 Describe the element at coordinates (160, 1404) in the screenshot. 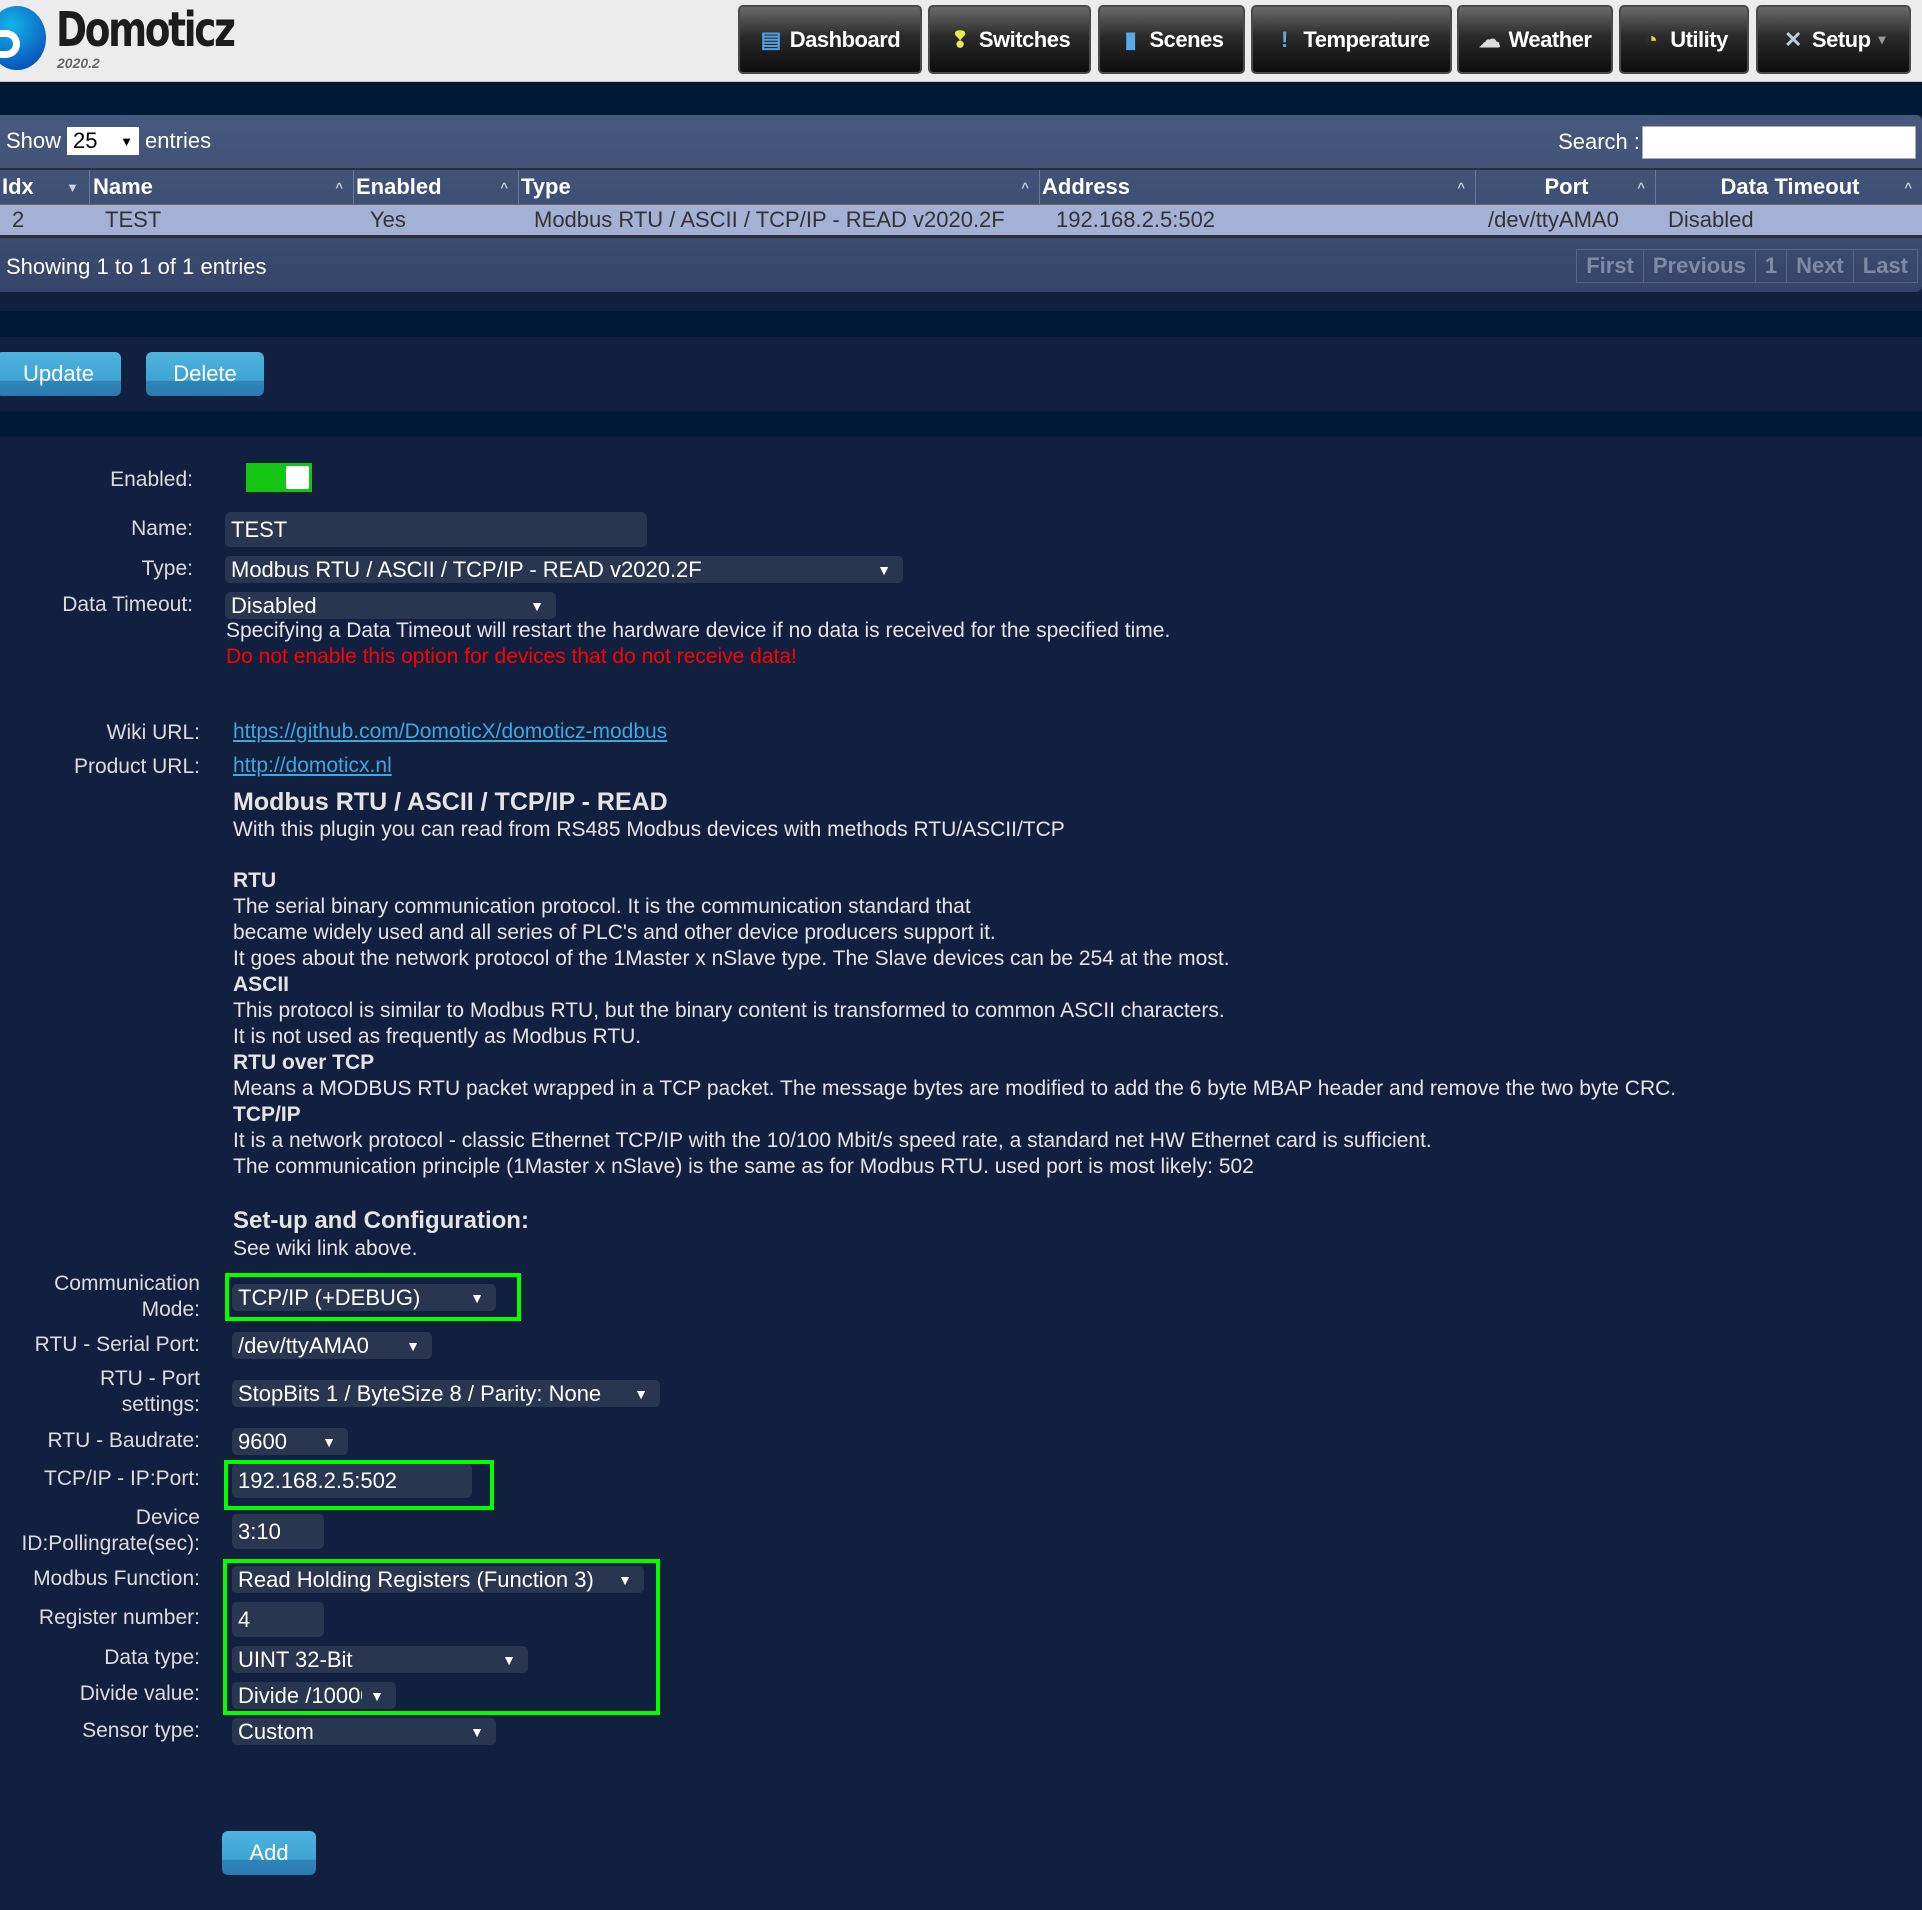

I see `label-line: settings:` at that location.